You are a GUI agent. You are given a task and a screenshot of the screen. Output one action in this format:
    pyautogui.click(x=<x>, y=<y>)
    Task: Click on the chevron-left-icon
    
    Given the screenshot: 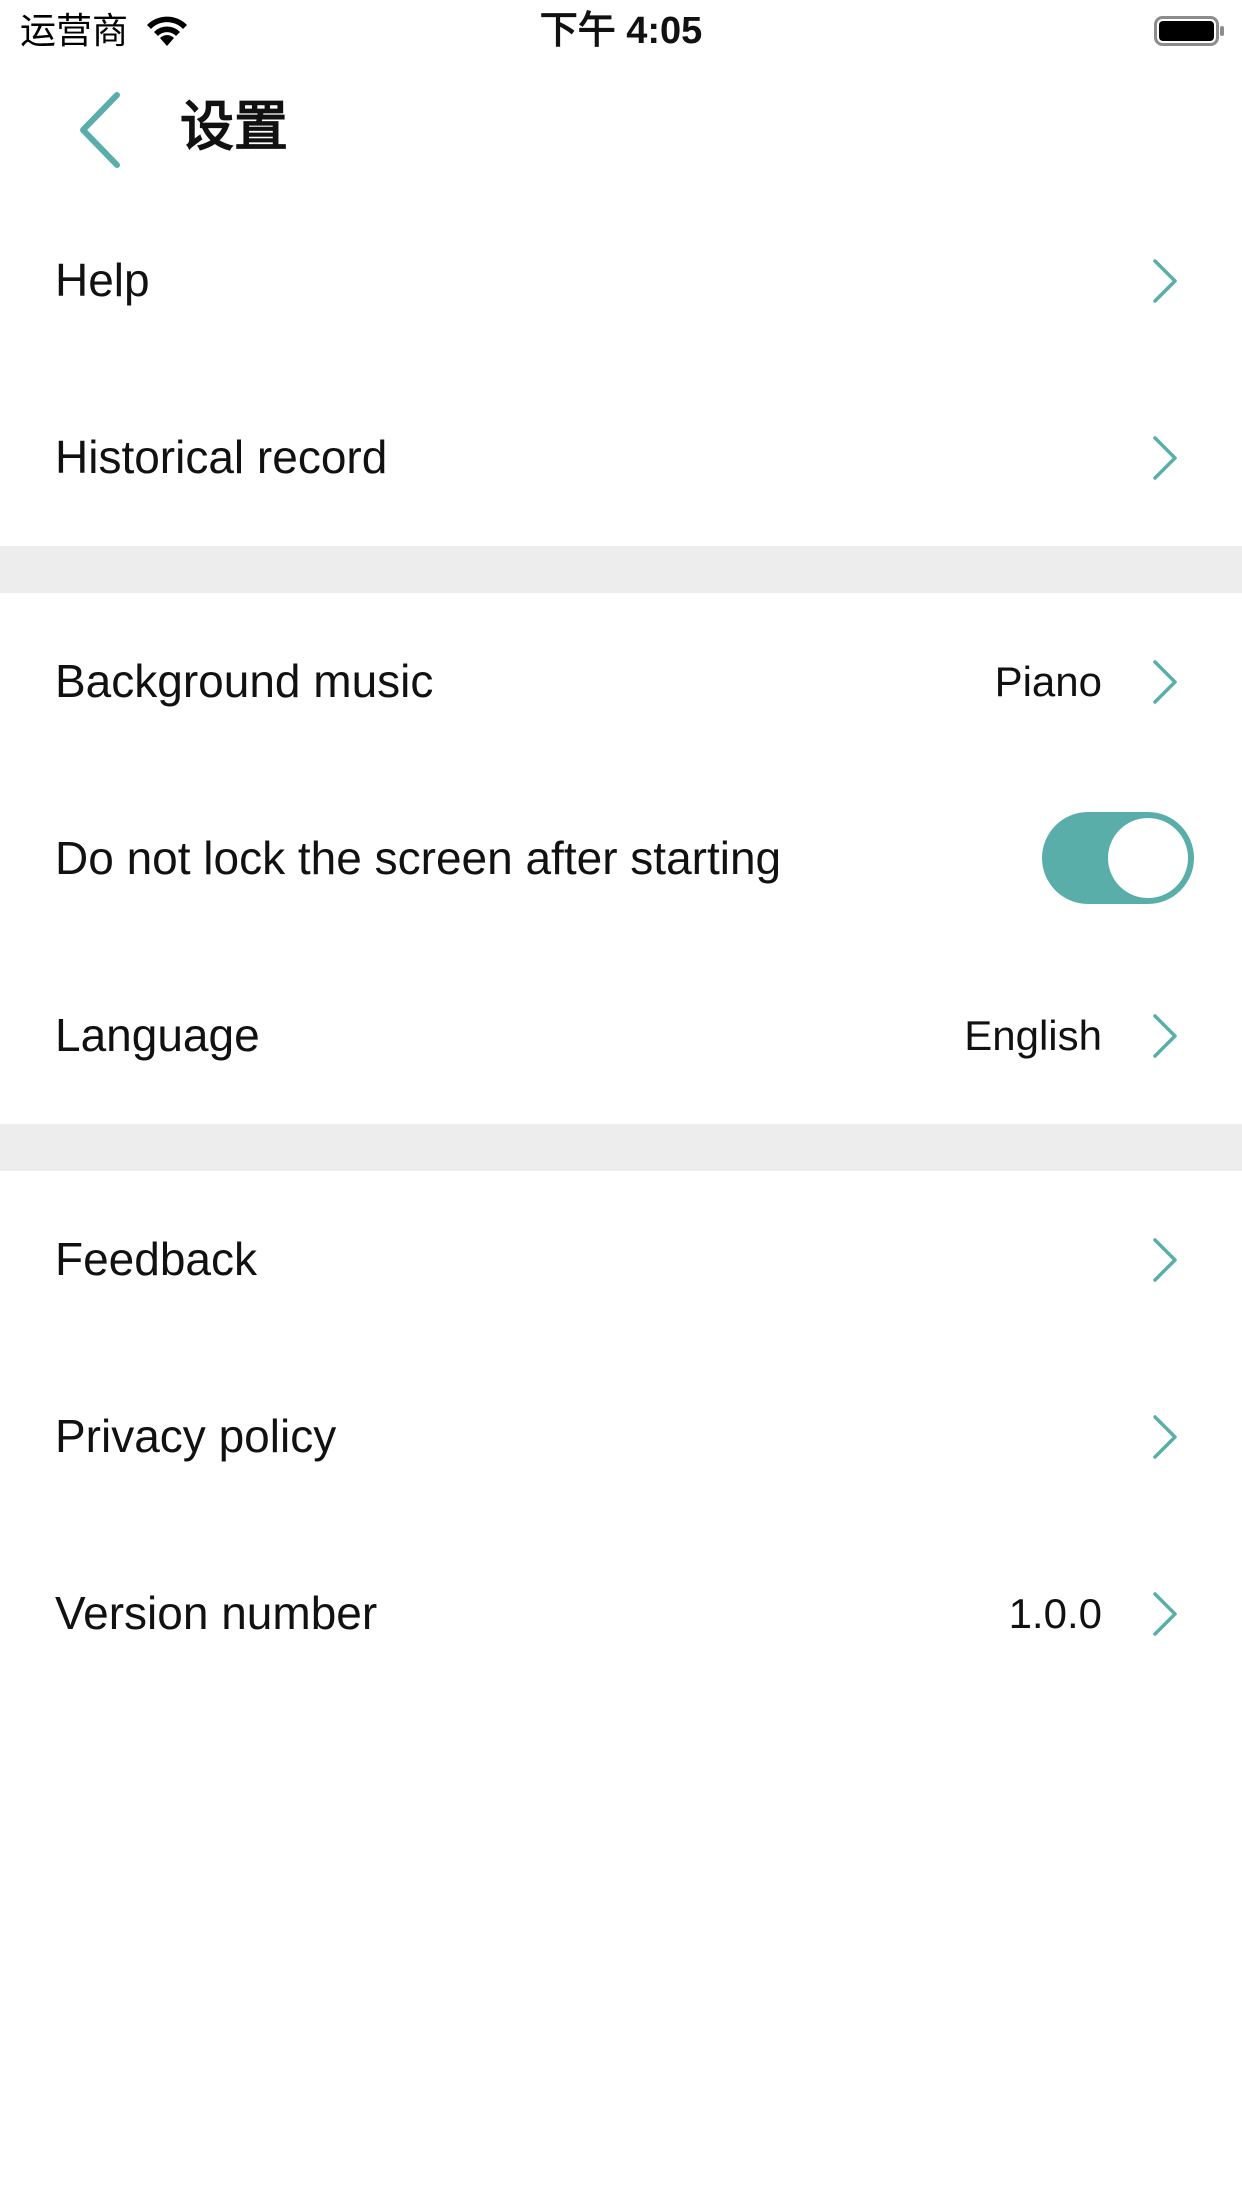 What is the action you would take?
    pyautogui.click(x=100, y=130)
    